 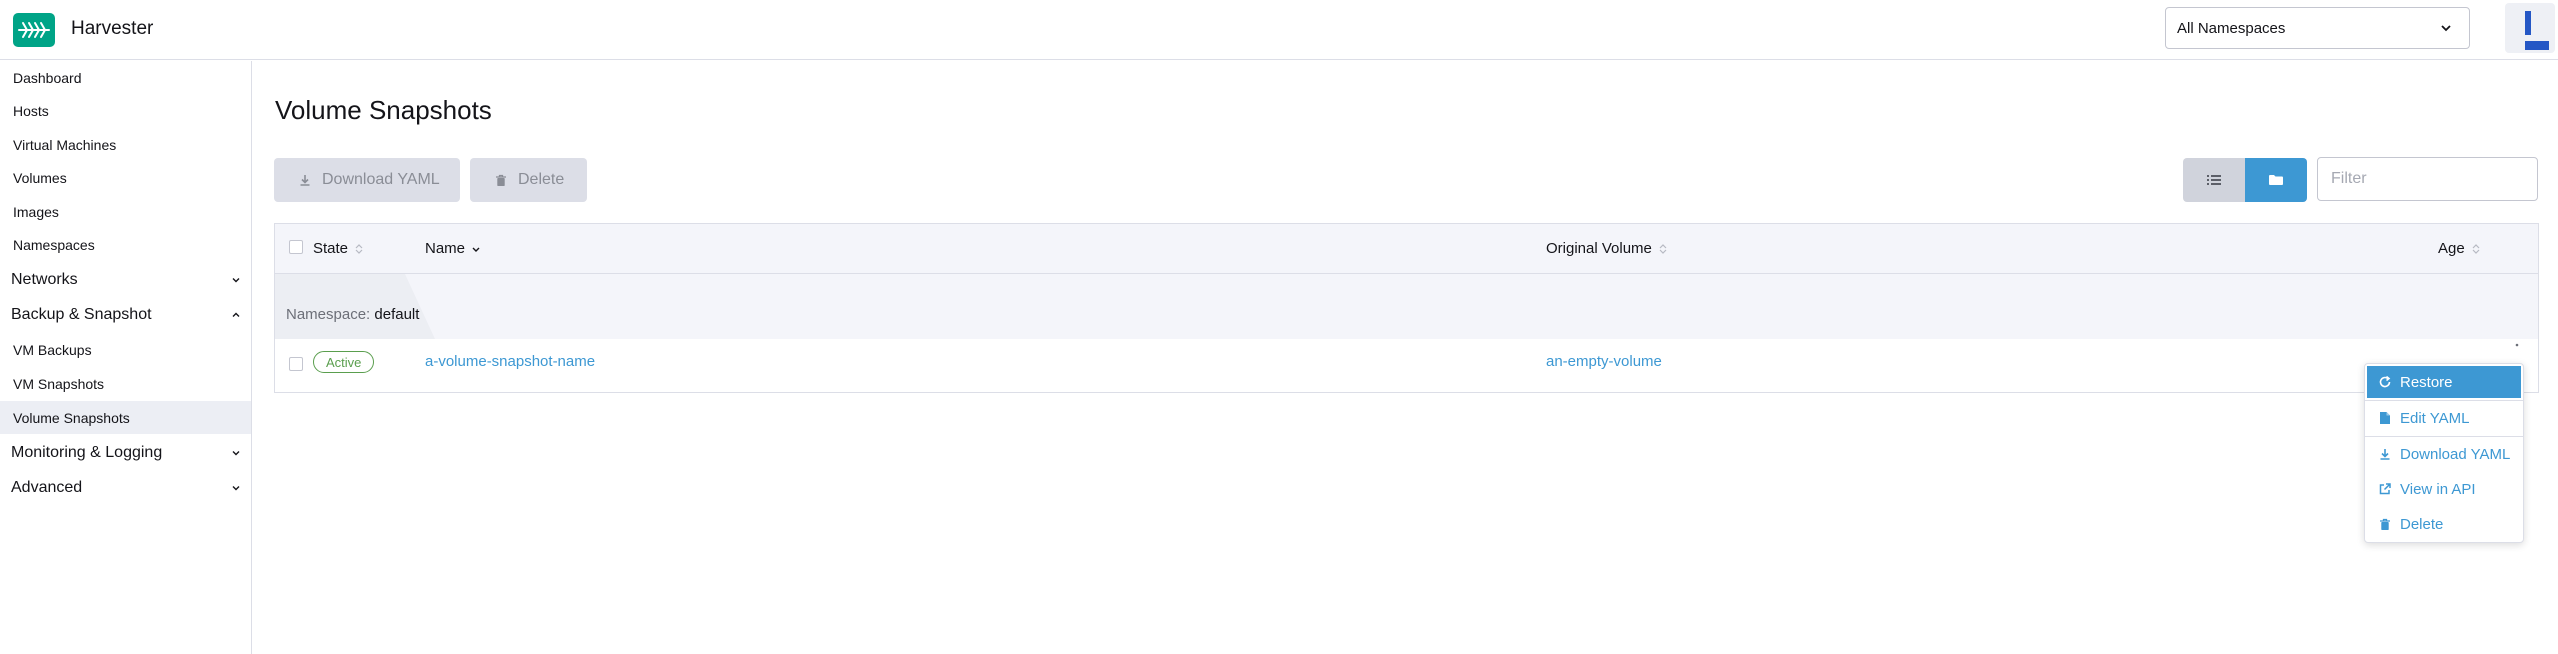 I want to click on menu-item-view-in-api: View in API, so click(x=2444, y=489).